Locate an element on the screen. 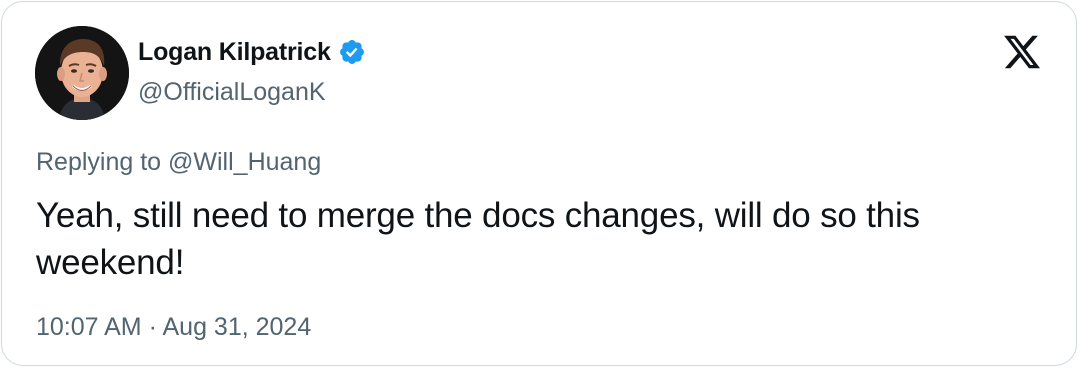 The image size is (1080, 369). avatar-image is located at coordinates (82, 73).